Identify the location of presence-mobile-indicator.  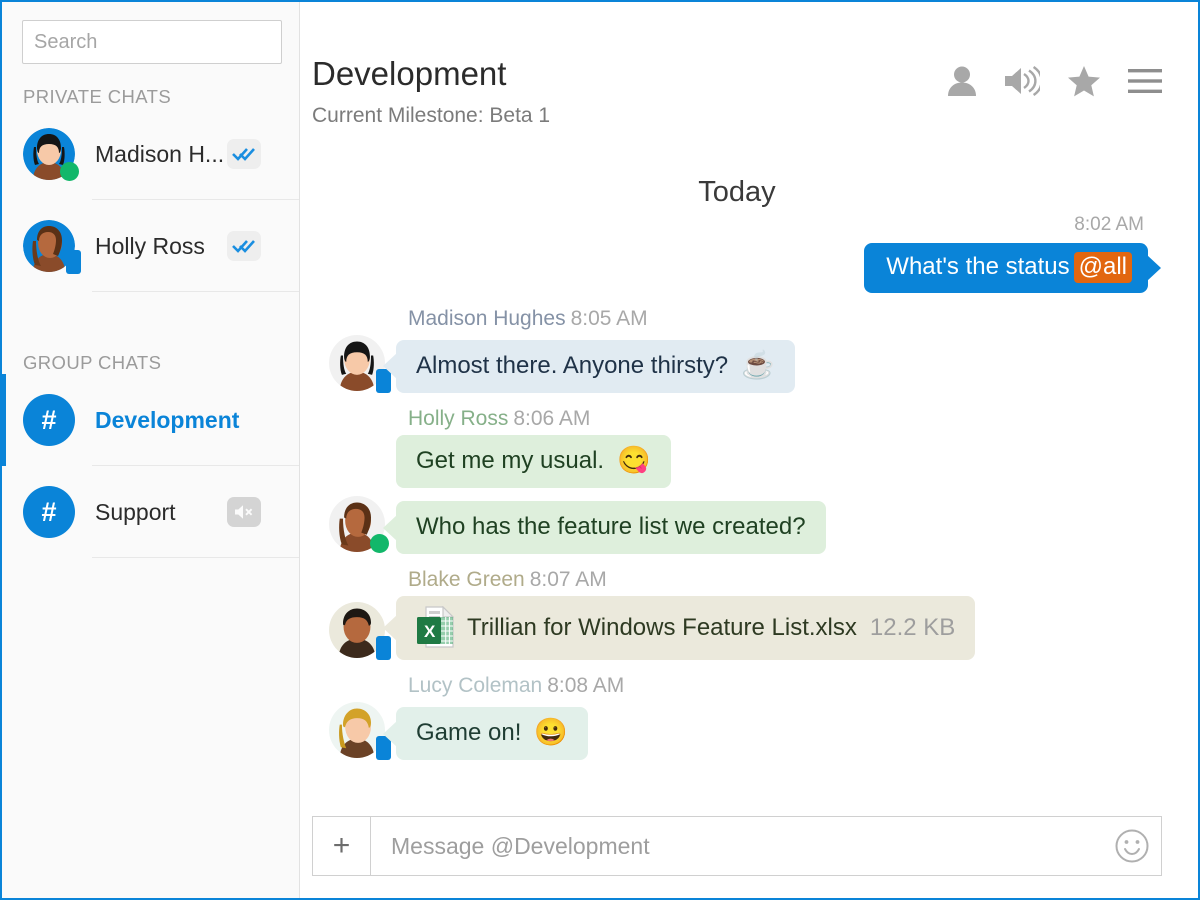
(73, 262).